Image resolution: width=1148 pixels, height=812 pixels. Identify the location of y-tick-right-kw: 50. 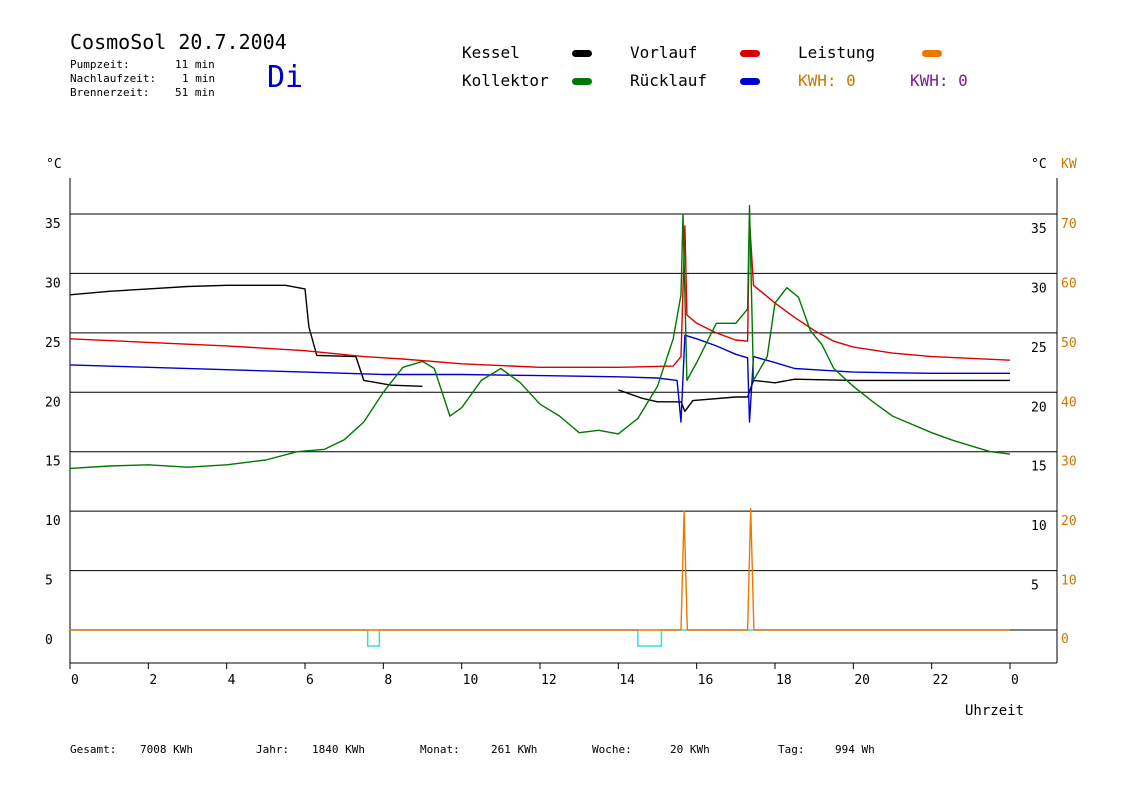
(1069, 343).